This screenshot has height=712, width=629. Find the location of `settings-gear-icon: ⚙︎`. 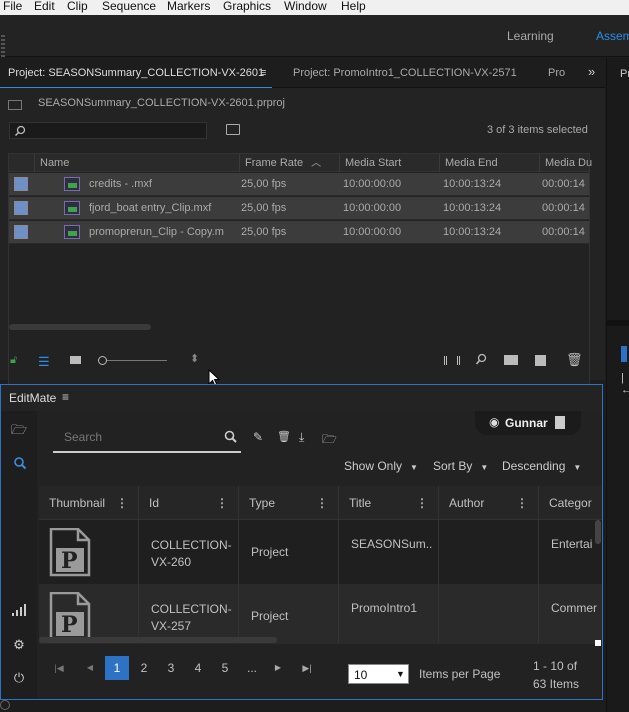

settings-gear-icon: ⚙︎ is located at coordinates (19, 645).